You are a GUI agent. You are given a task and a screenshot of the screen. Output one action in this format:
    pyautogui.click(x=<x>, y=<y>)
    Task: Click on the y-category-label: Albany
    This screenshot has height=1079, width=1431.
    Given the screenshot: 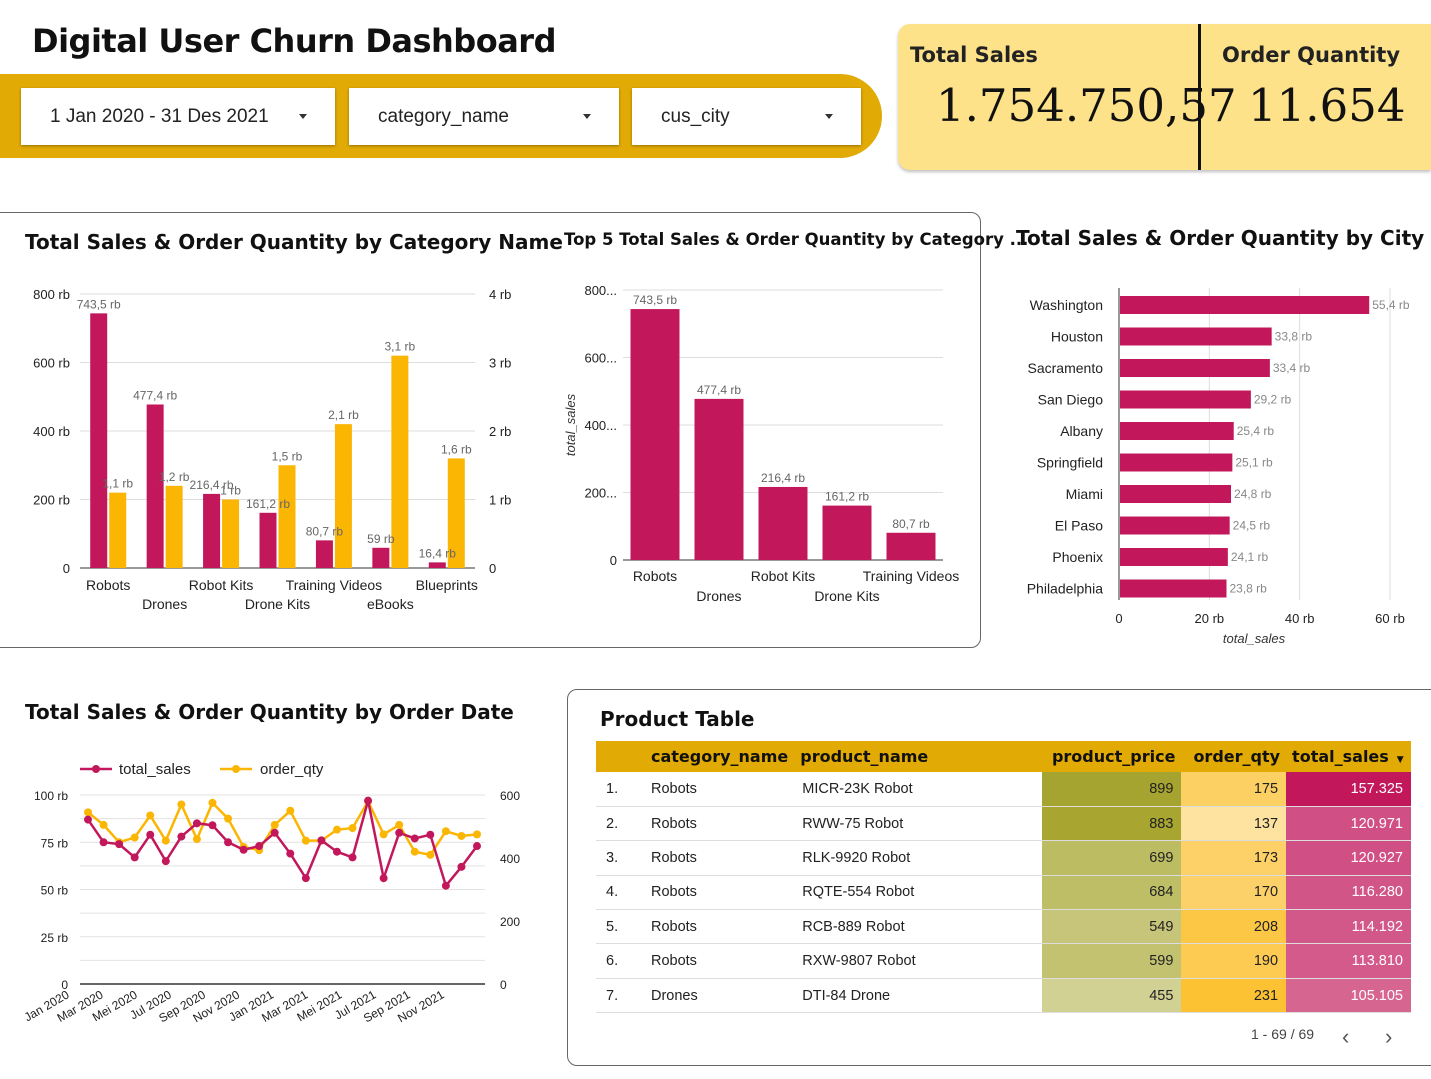 What is the action you would take?
    pyautogui.click(x=1081, y=431)
    